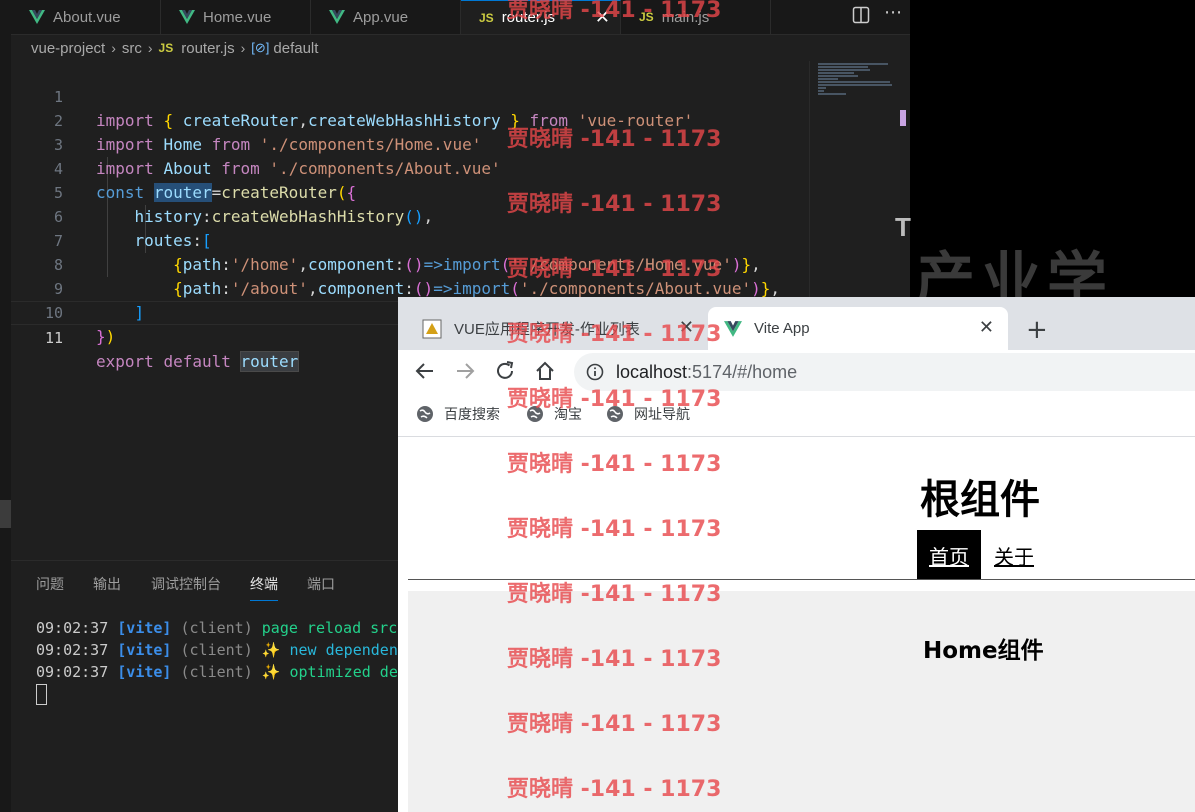  Describe the element at coordinates (410, 167) in the screenshot. I see `code-line: 4 const router=createRouter({` at that location.